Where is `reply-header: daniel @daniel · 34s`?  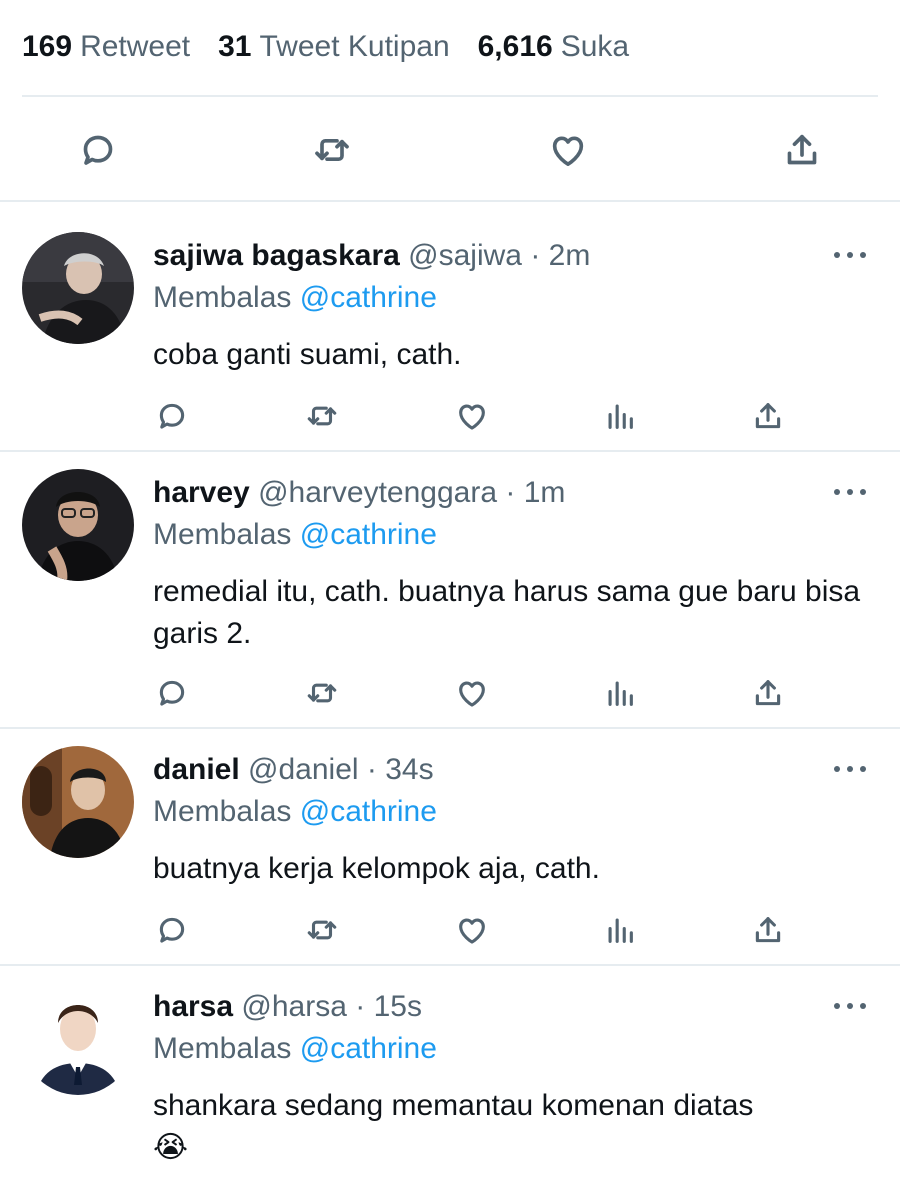 reply-header: daniel @daniel · 34s is located at coordinates (293, 770).